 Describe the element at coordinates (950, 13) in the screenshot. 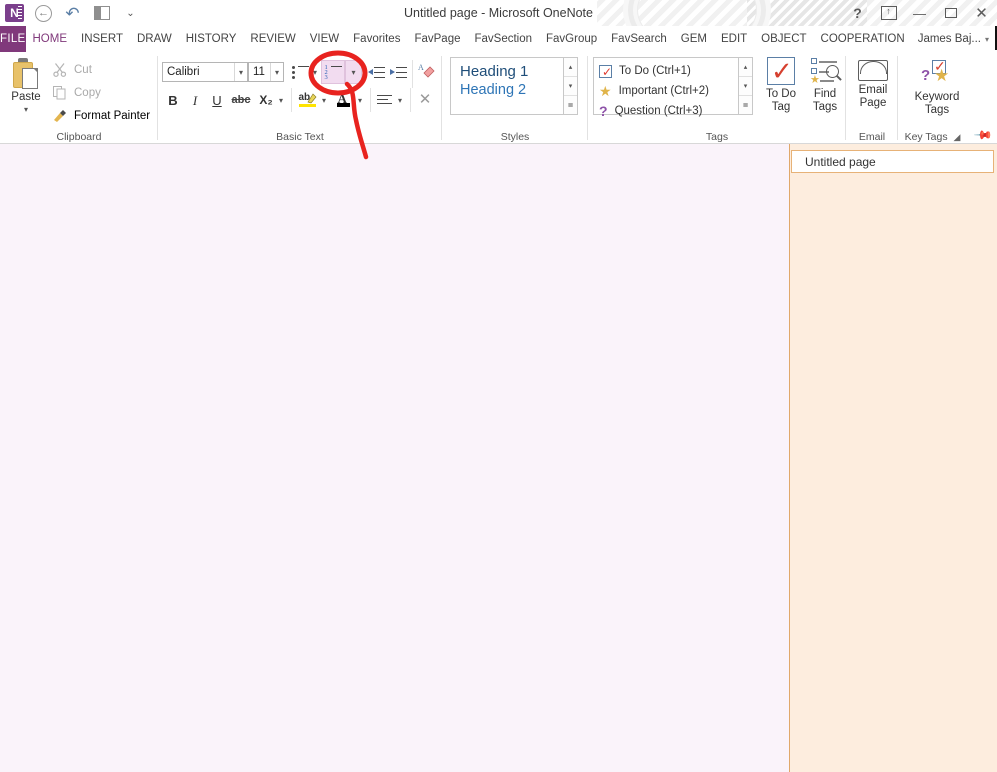

I see `maximize-restore-button` at that location.